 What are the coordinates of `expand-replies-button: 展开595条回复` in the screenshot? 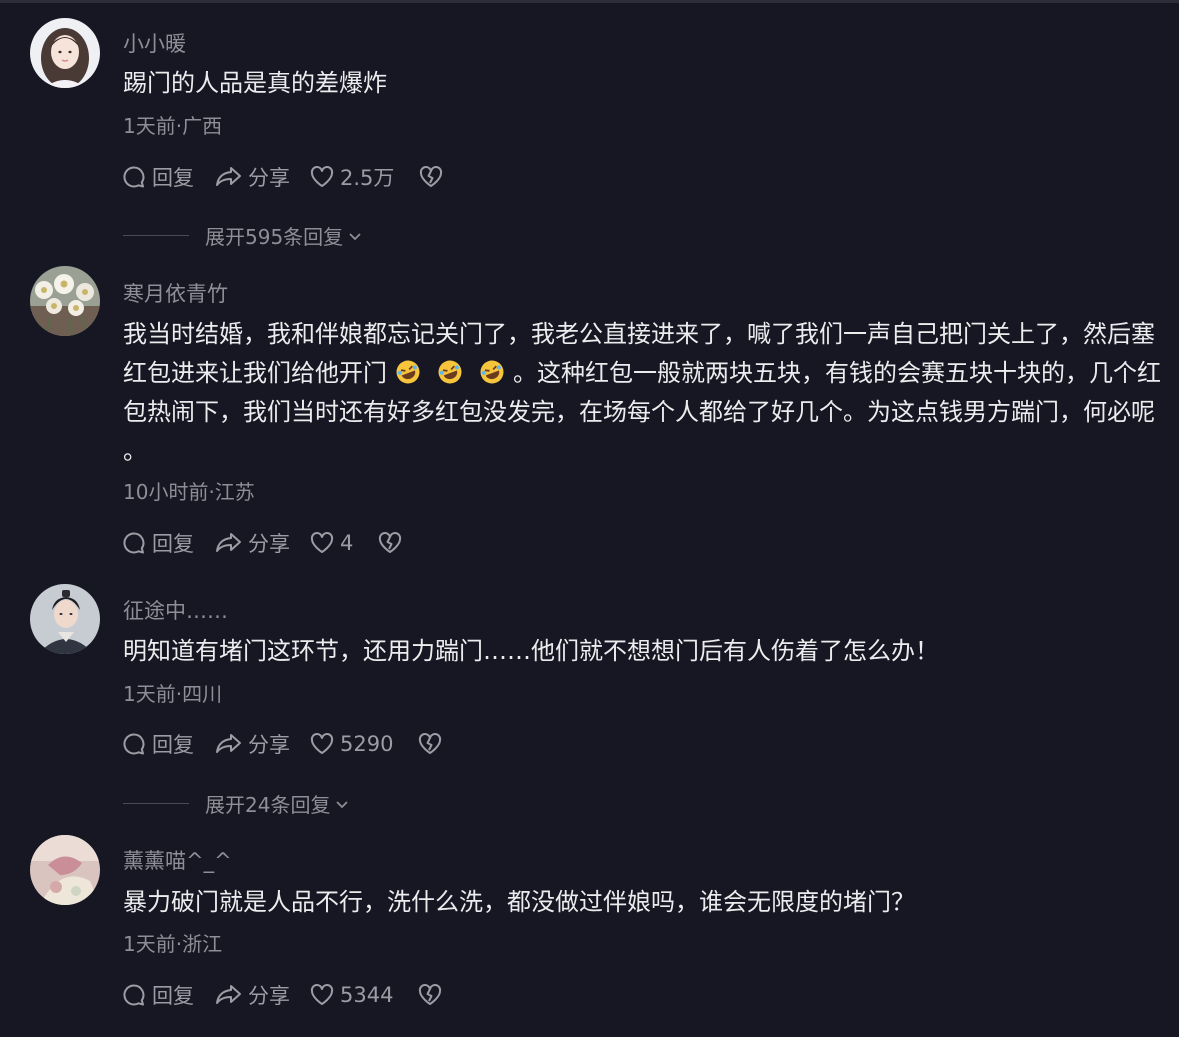 It's located at (243, 235).